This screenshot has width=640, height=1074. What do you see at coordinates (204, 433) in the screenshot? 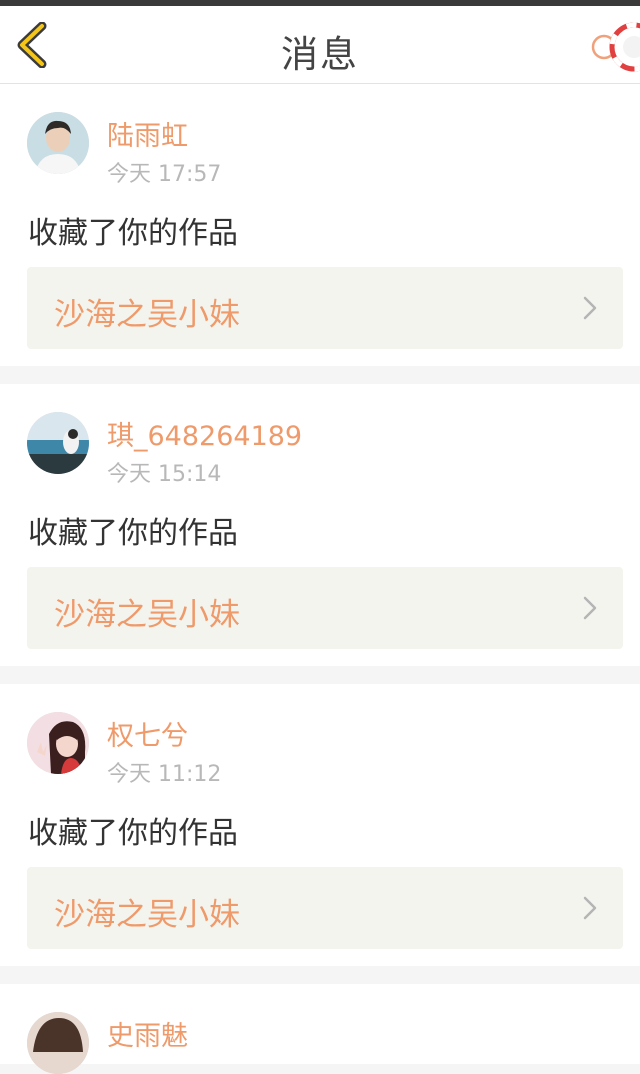
I see `user-name: 琪_648264189` at bounding box center [204, 433].